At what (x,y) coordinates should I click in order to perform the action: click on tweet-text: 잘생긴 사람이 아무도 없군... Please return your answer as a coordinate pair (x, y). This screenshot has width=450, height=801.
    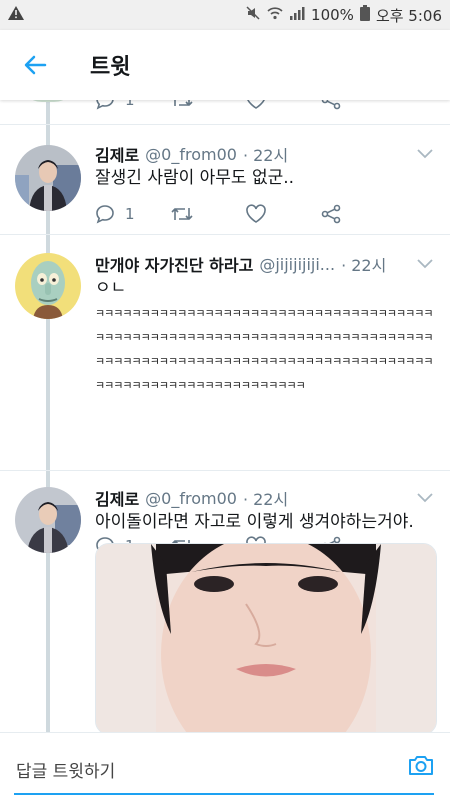
    Looking at the image, I should click on (195, 178).